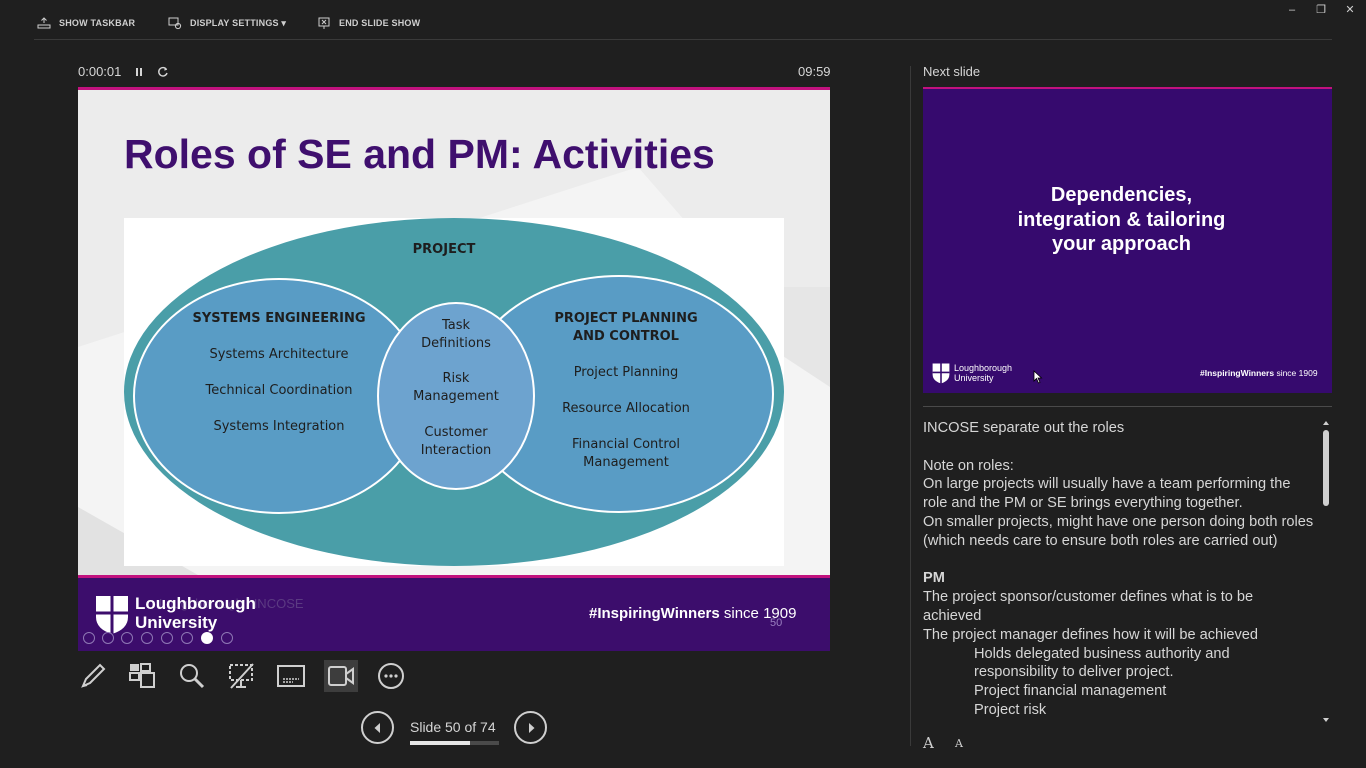 This screenshot has width=1366, height=768. Describe the element at coordinates (324, 23) in the screenshot. I see `end-show-icon` at that location.